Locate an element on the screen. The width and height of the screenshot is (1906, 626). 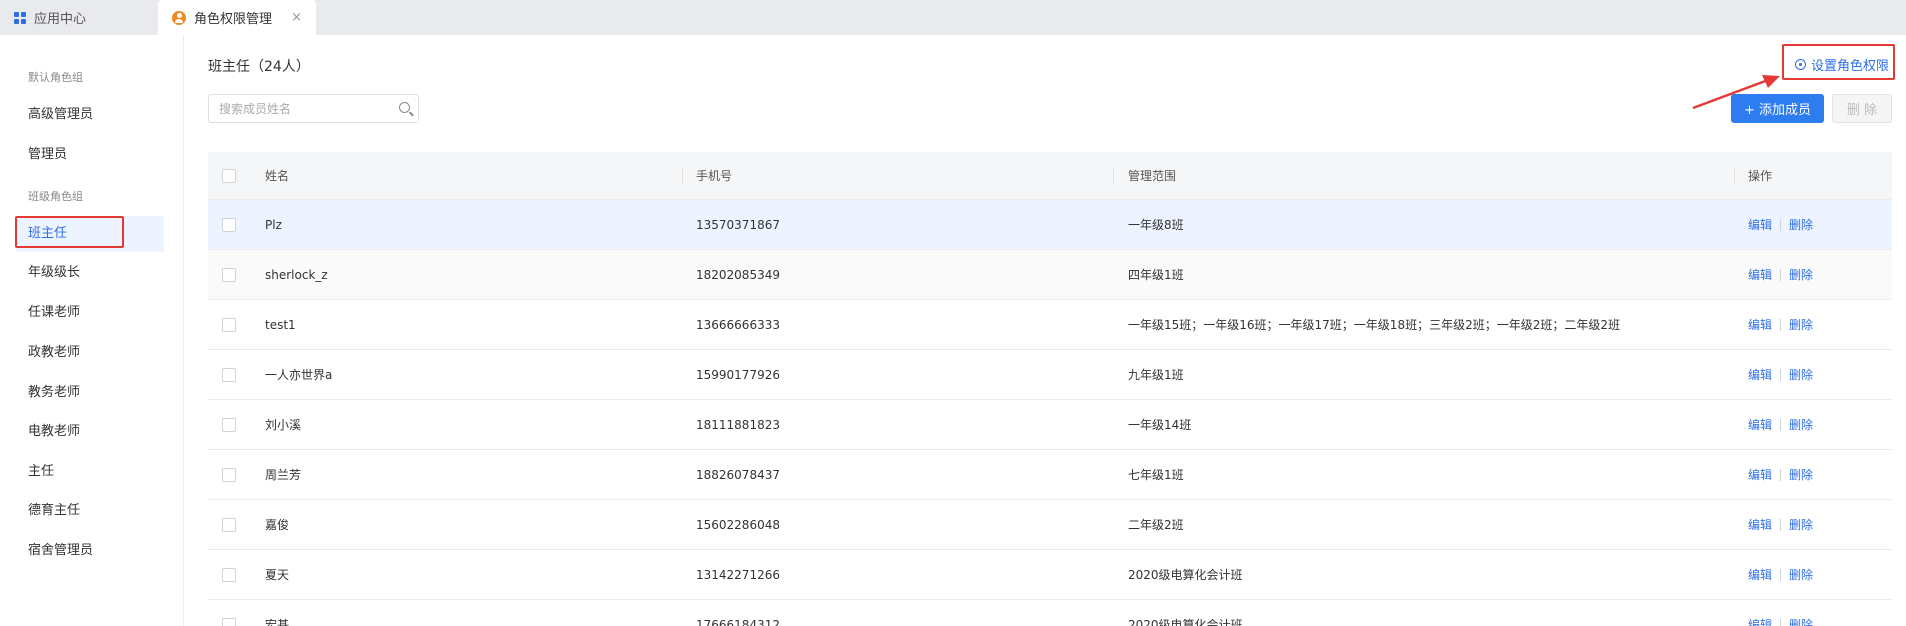
tab-bar: 应用中心 角色权限管理 × is located at coordinates (953, 17).